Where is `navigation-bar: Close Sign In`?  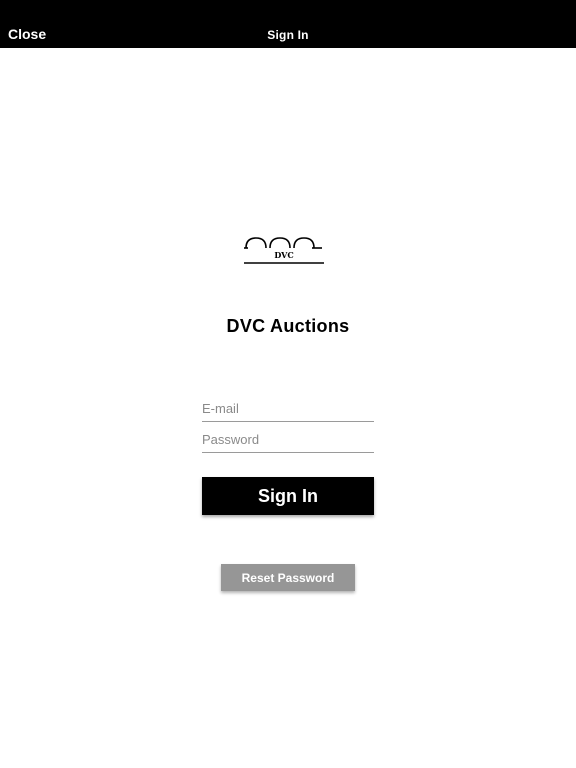
navigation-bar: Close Sign In is located at coordinates (288, 24).